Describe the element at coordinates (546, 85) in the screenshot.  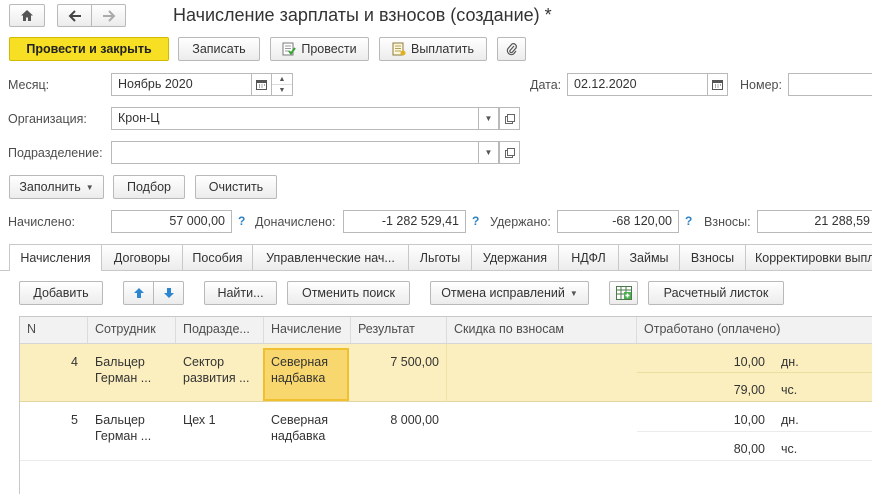
I see `date-label: Дата:` at that location.